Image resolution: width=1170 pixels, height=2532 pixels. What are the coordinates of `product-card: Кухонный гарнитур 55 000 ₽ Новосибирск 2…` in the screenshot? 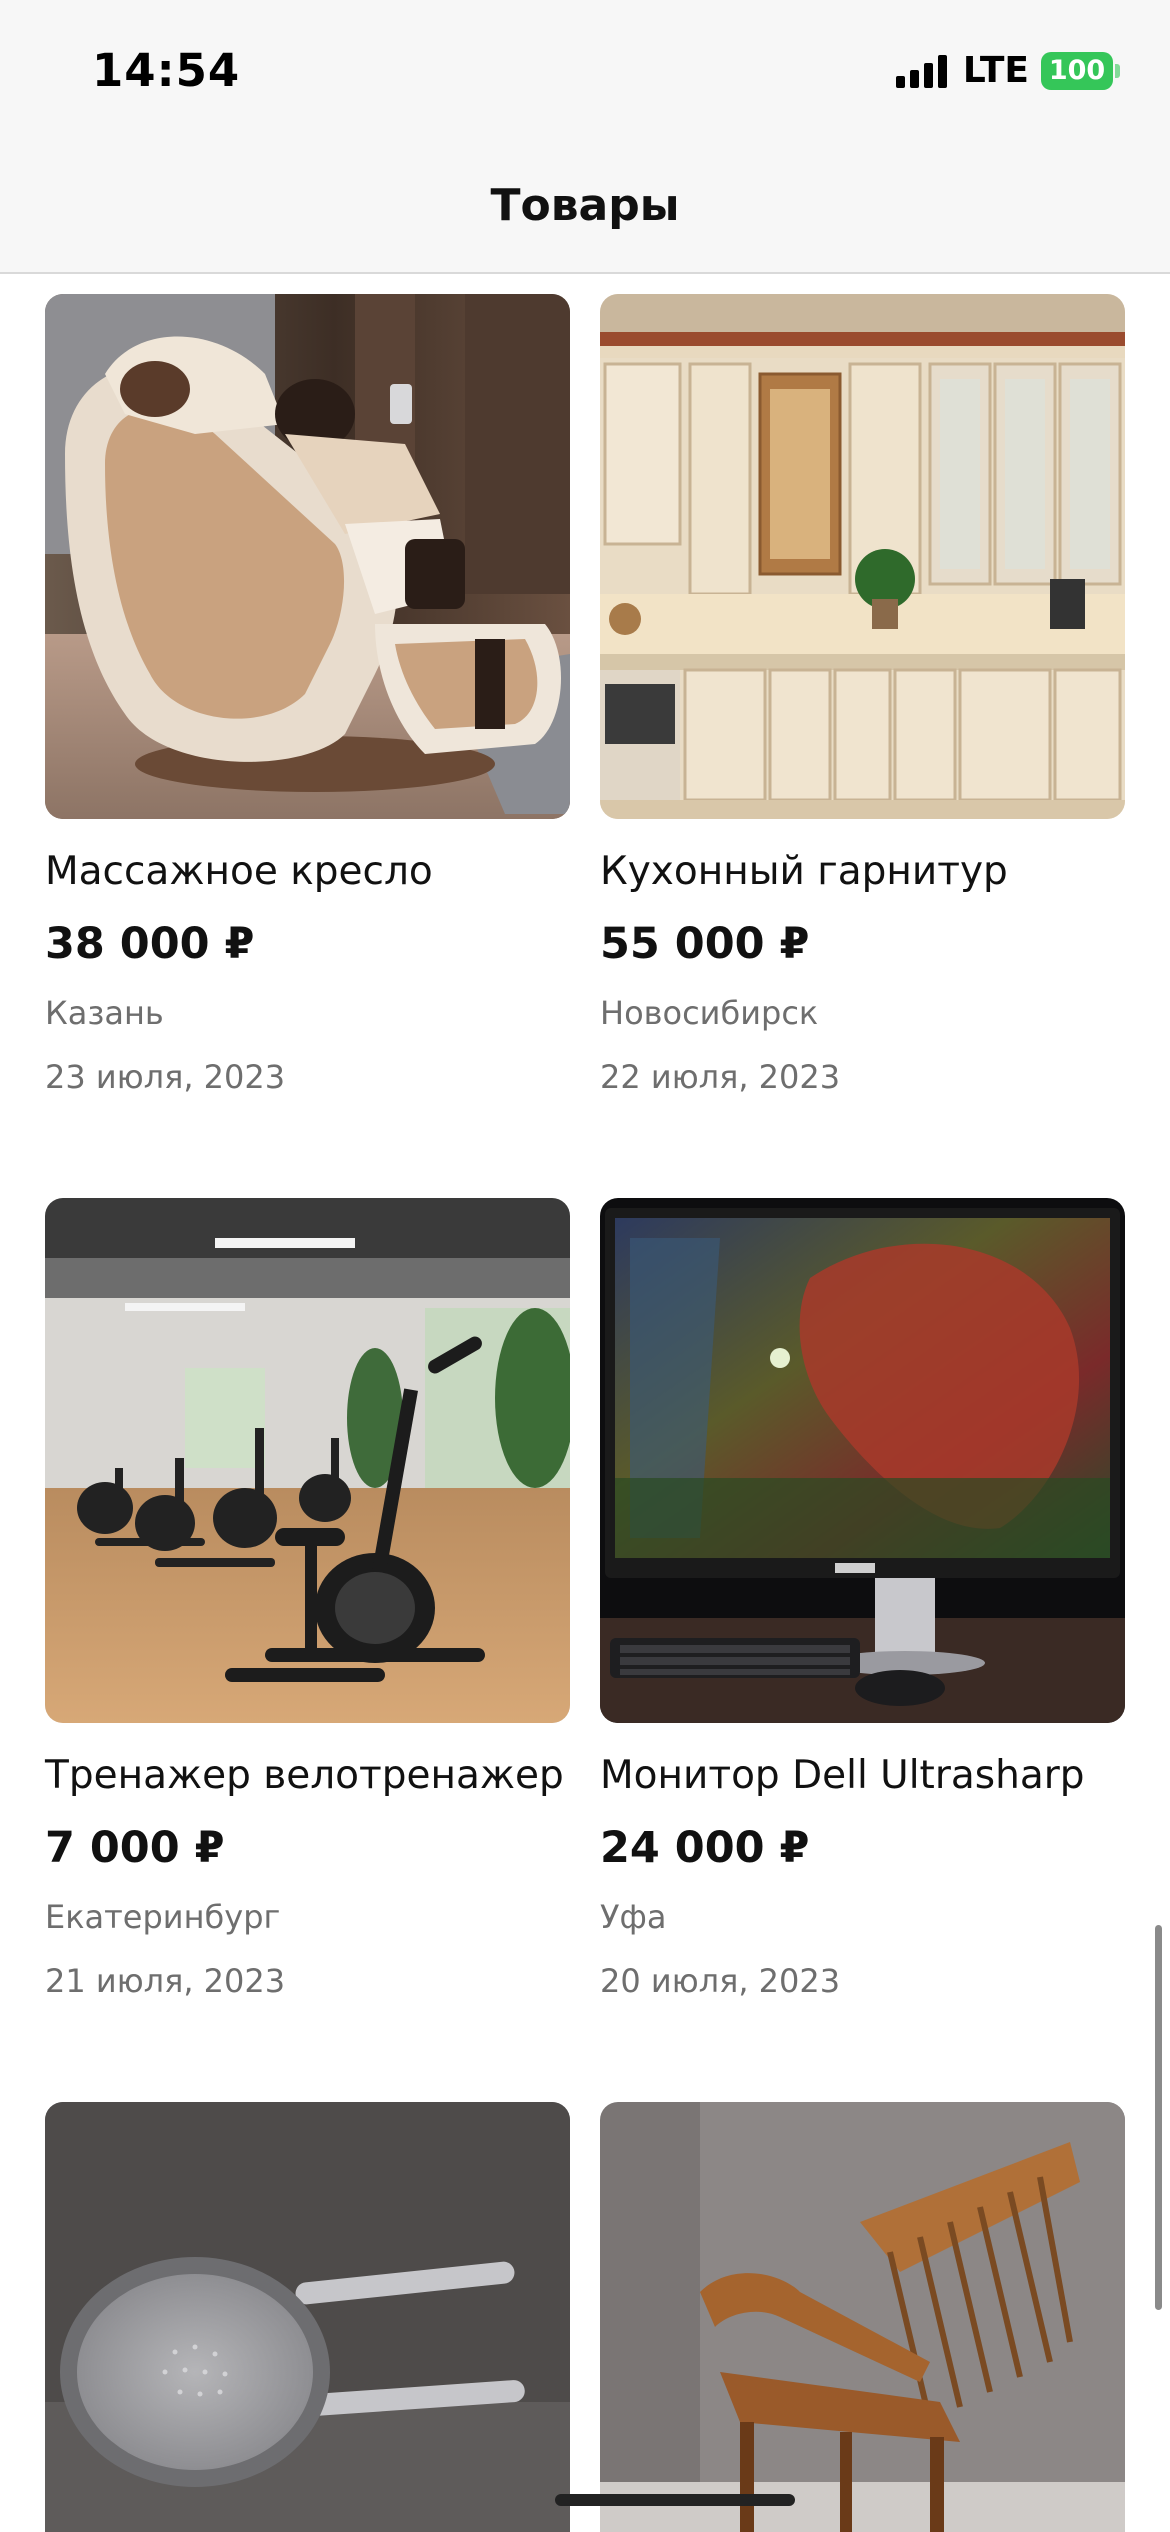 It's located at (862, 699).